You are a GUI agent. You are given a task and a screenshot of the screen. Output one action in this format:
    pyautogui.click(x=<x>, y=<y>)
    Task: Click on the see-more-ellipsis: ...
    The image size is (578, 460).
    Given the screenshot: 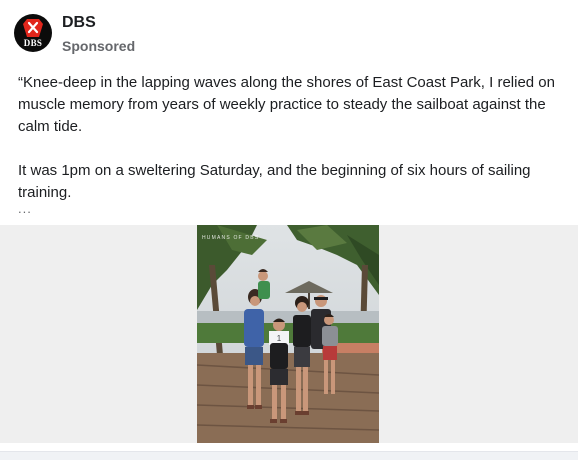 What is the action you would take?
    pyautogui.click(x=290, y=209)
    